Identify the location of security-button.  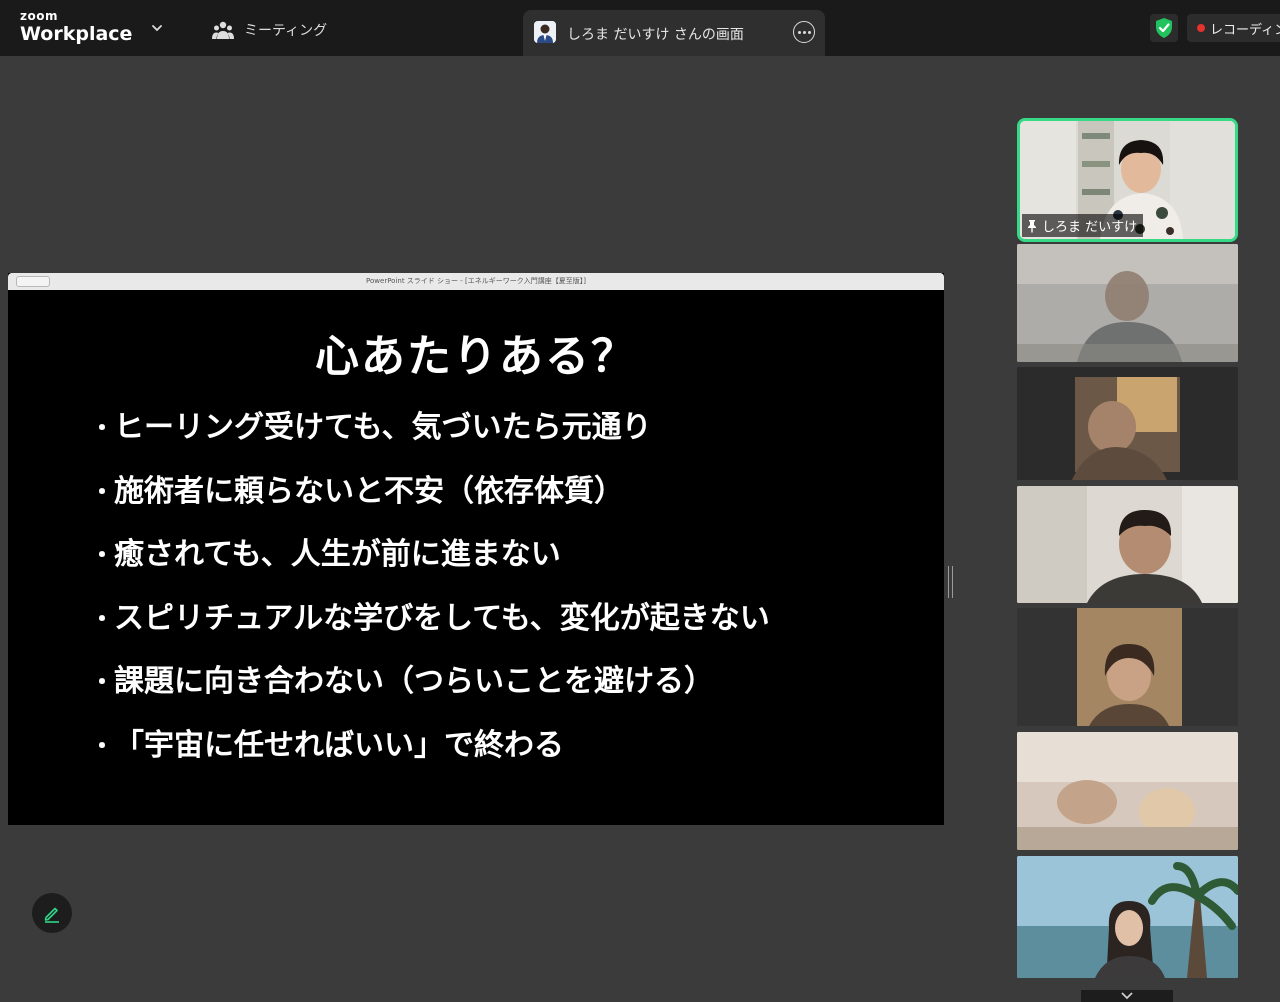
(1164, 28).